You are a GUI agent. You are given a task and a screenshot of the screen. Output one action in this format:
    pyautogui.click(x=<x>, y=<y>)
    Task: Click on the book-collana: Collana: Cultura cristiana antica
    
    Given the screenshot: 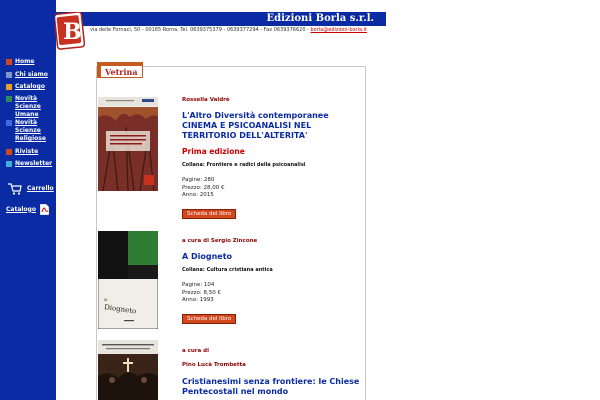 What is the action you would take?
    pyautogui.click(x=227, y=270)
    